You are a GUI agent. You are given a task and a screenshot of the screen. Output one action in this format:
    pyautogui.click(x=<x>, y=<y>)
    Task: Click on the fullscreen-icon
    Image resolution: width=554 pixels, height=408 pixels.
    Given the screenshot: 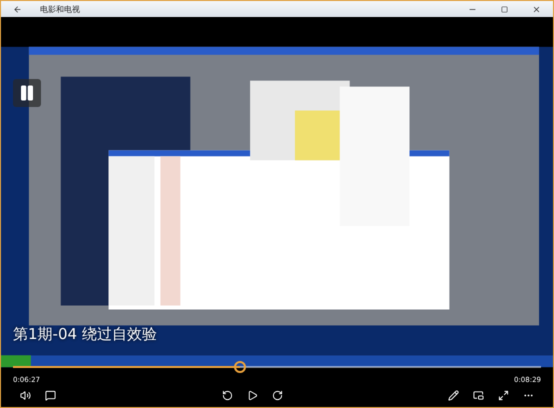 What is the action you would take?
    pyautogui.click(x=503, y=395)
    